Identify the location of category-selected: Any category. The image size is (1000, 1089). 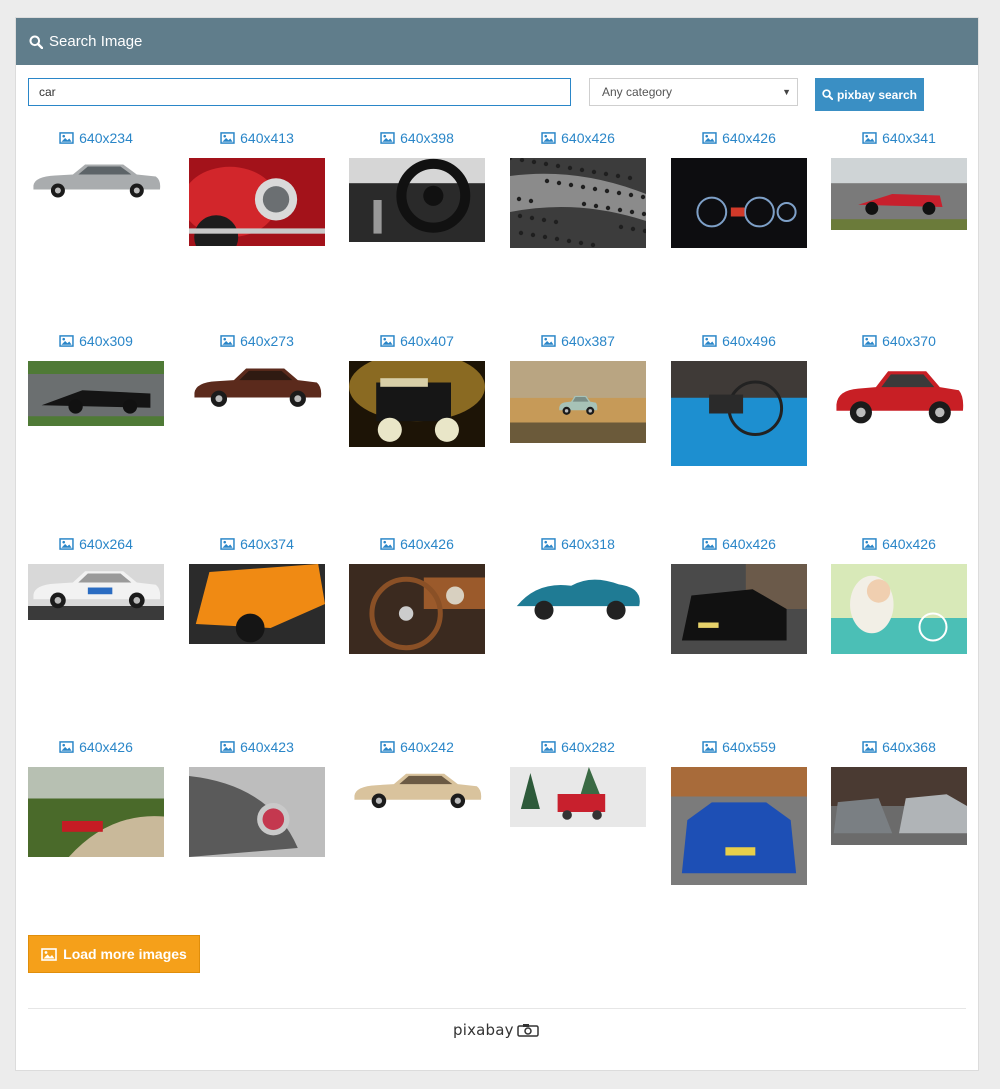
(637, 92).